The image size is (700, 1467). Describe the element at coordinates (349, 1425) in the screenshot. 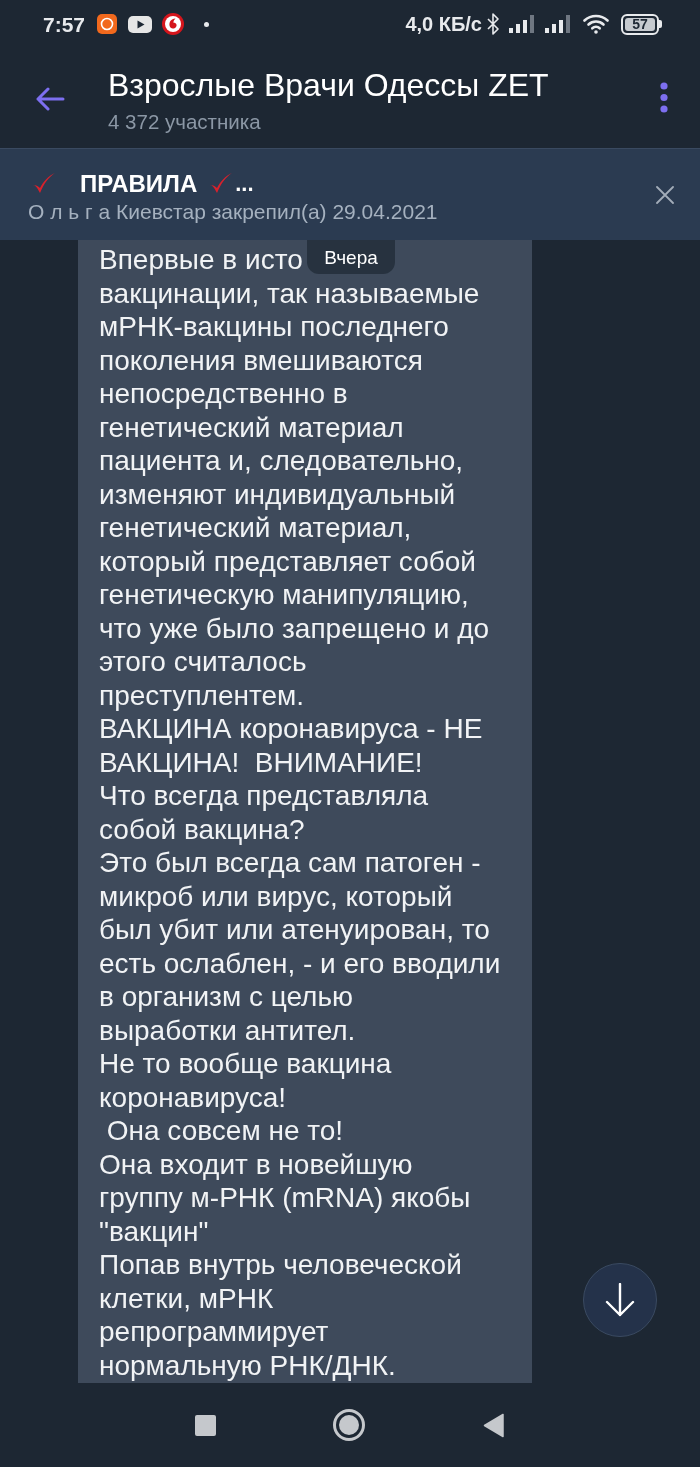

I see `home-circle-icon` at that location.